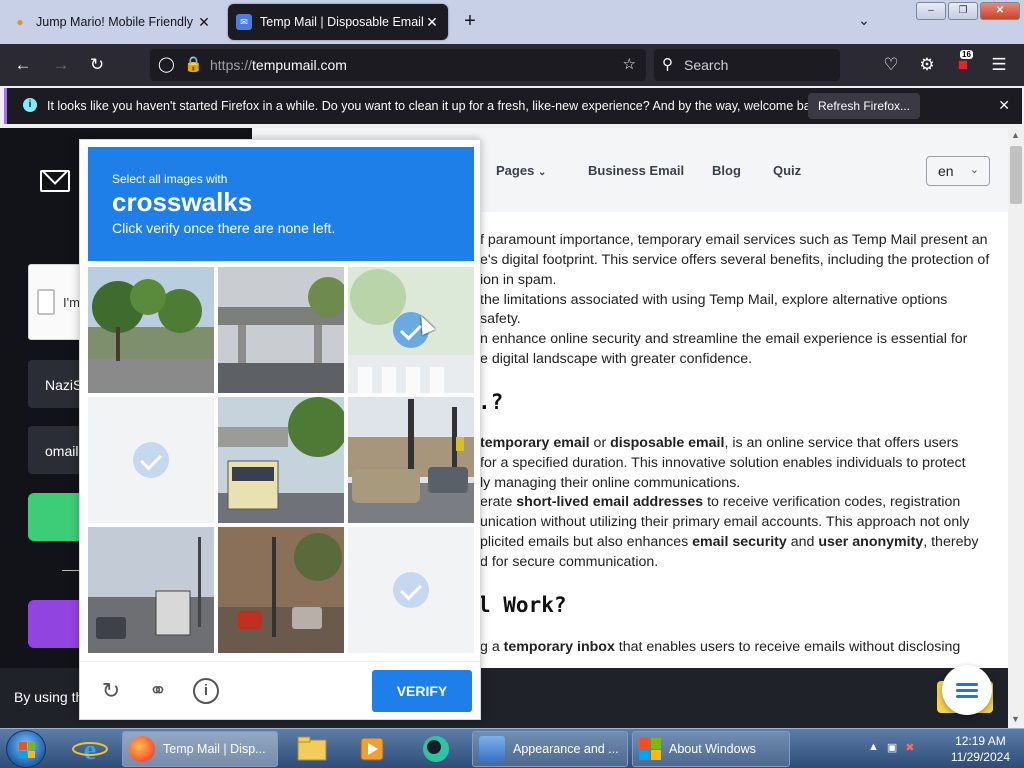  I want to click on extension-count-badge: 16, so click(966, 54).